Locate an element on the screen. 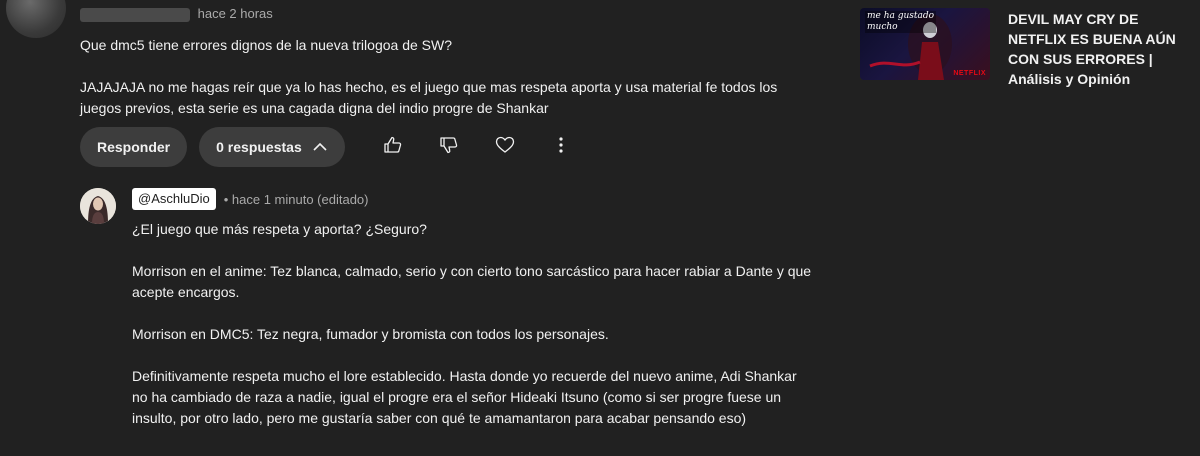 This screenshot has height=456, width=1200. more-vert-icon is located at coordinates (561, 147).